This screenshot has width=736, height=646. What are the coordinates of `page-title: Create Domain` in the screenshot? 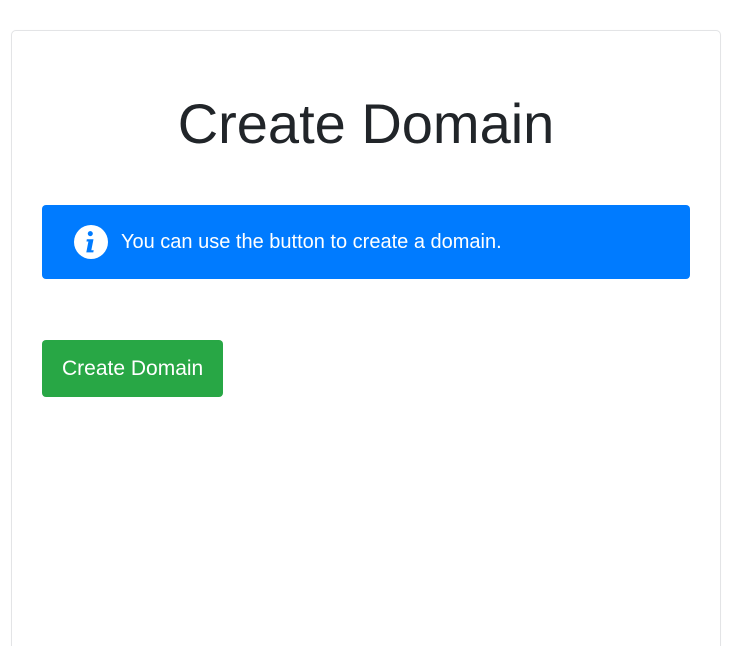 It's located at (366, 123).